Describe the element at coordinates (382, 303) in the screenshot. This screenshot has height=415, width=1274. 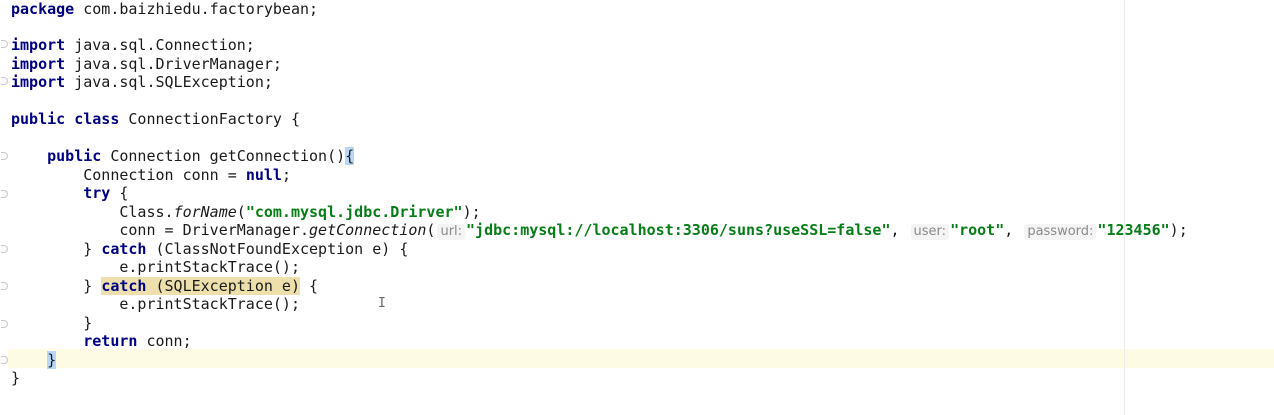
I see `text-cursor-icon: I` at that location.